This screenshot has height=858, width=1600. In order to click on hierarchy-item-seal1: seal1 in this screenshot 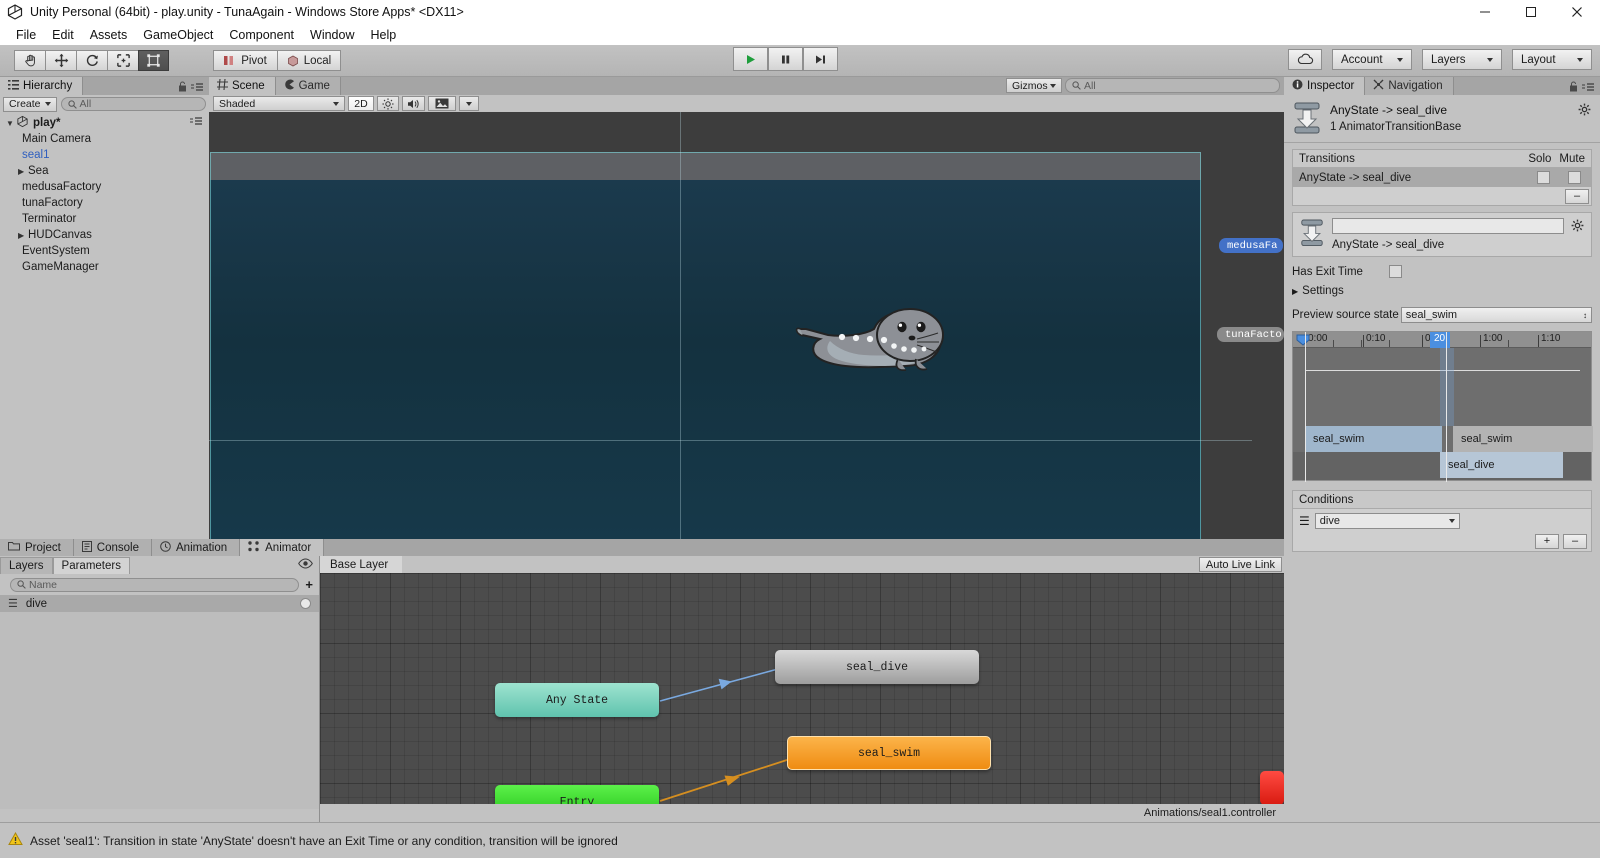, I will do `click(104, 155)`.